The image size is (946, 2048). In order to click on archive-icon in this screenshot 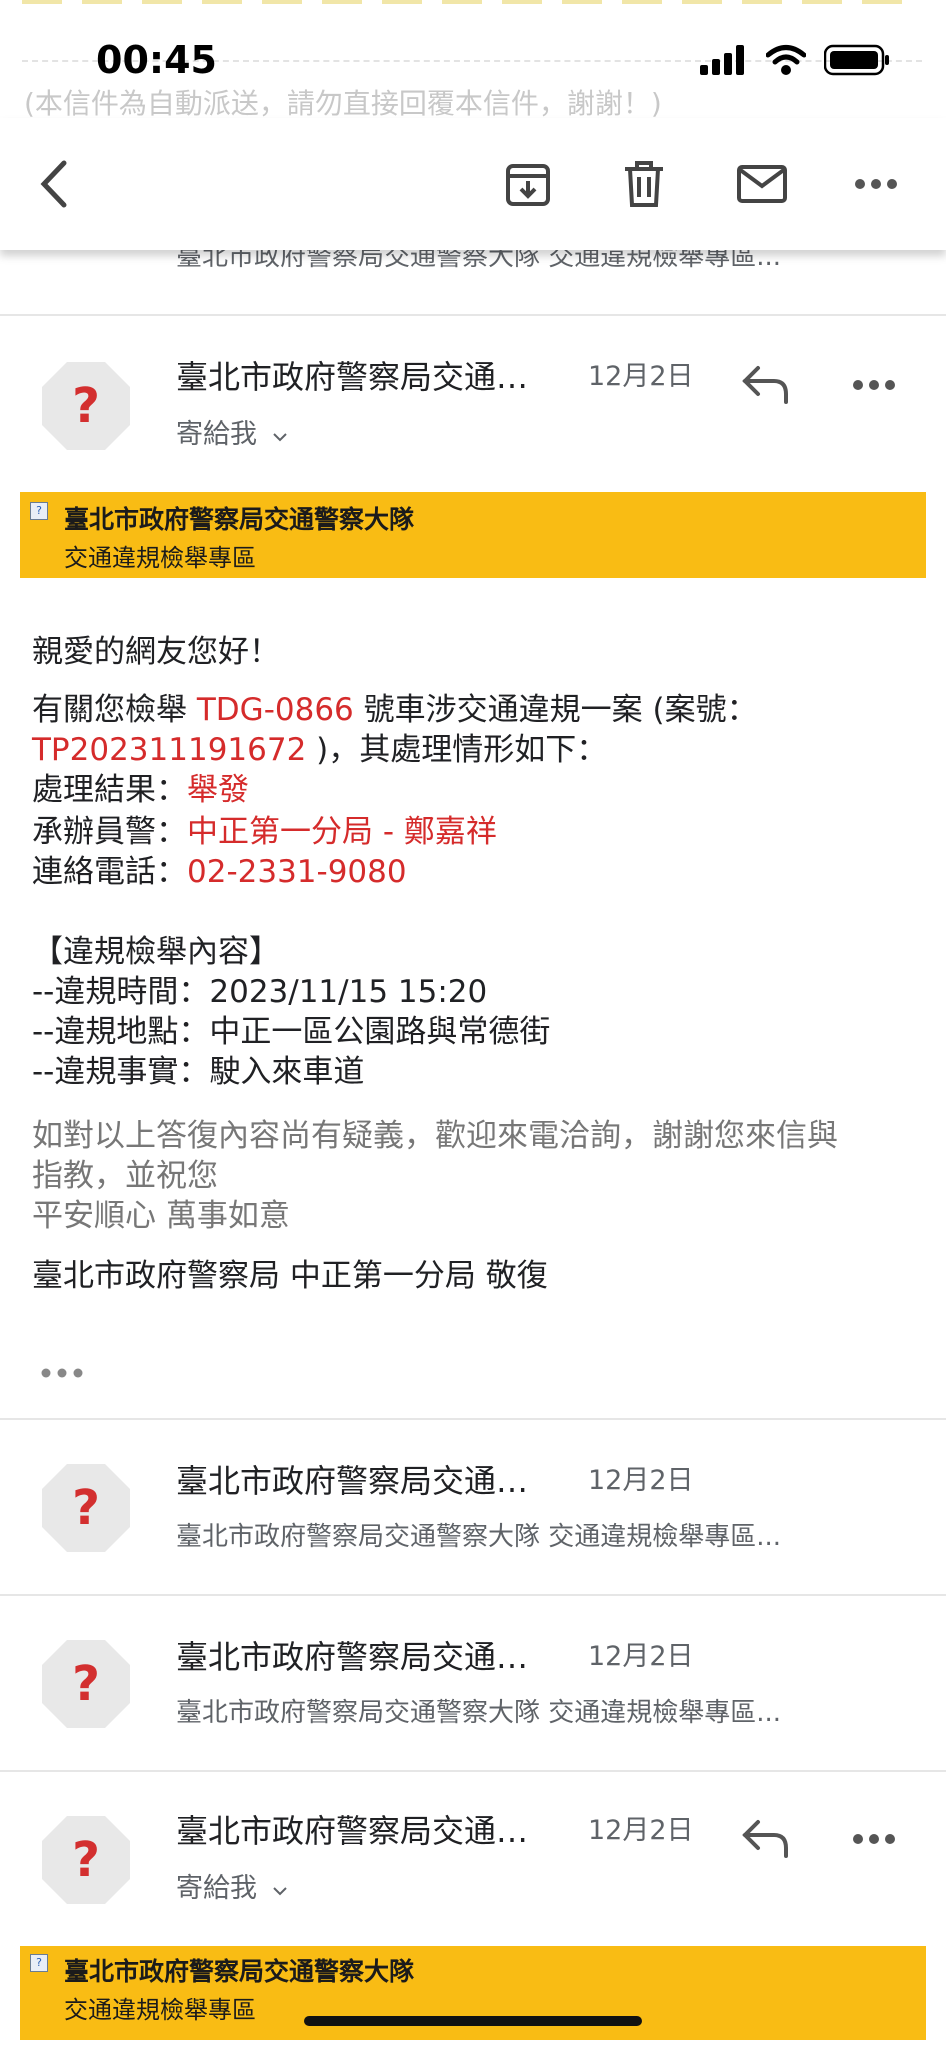, I will do `click(528, 185)`.